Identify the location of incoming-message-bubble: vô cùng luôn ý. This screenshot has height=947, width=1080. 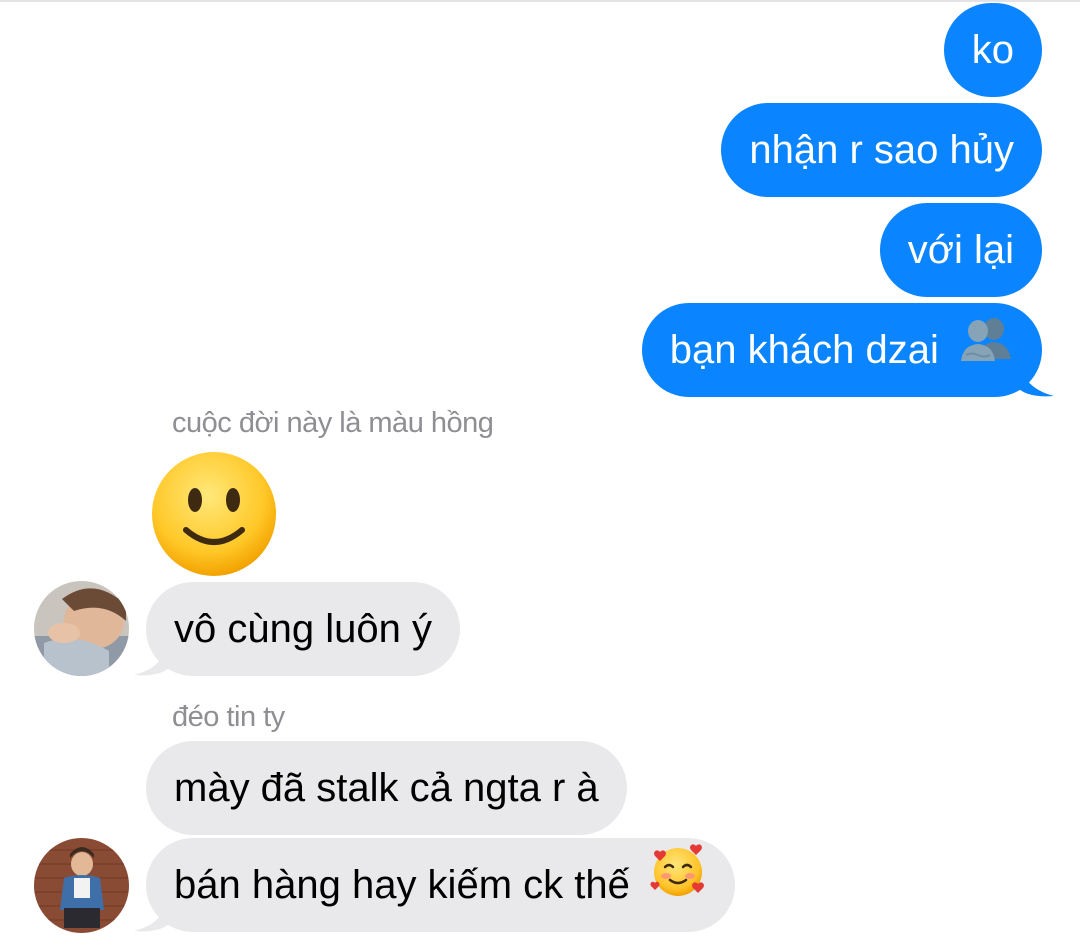
(303, 629).